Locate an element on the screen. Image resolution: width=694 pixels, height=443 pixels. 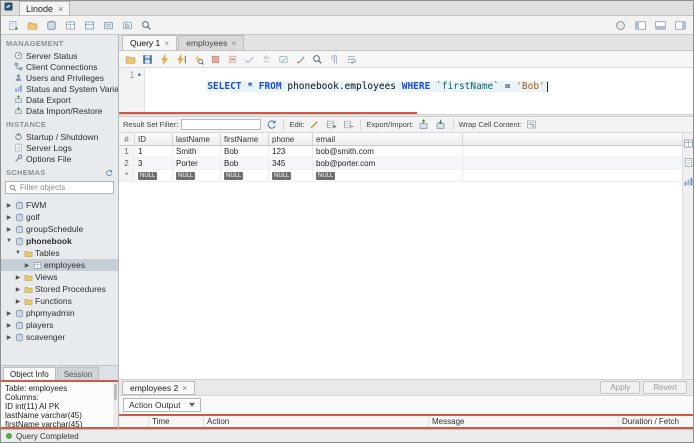
edit-record-icon is located at coordinates (314, 124).